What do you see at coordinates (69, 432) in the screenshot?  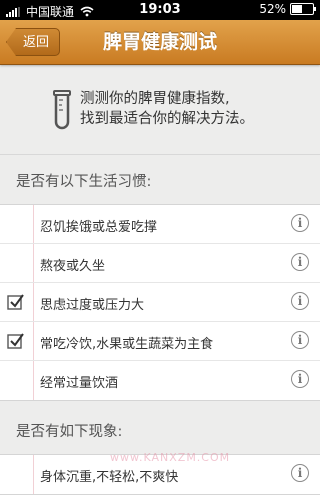 I see `section-header-symptoms: 是否有如下现象:` at bounding box center [69, 432].